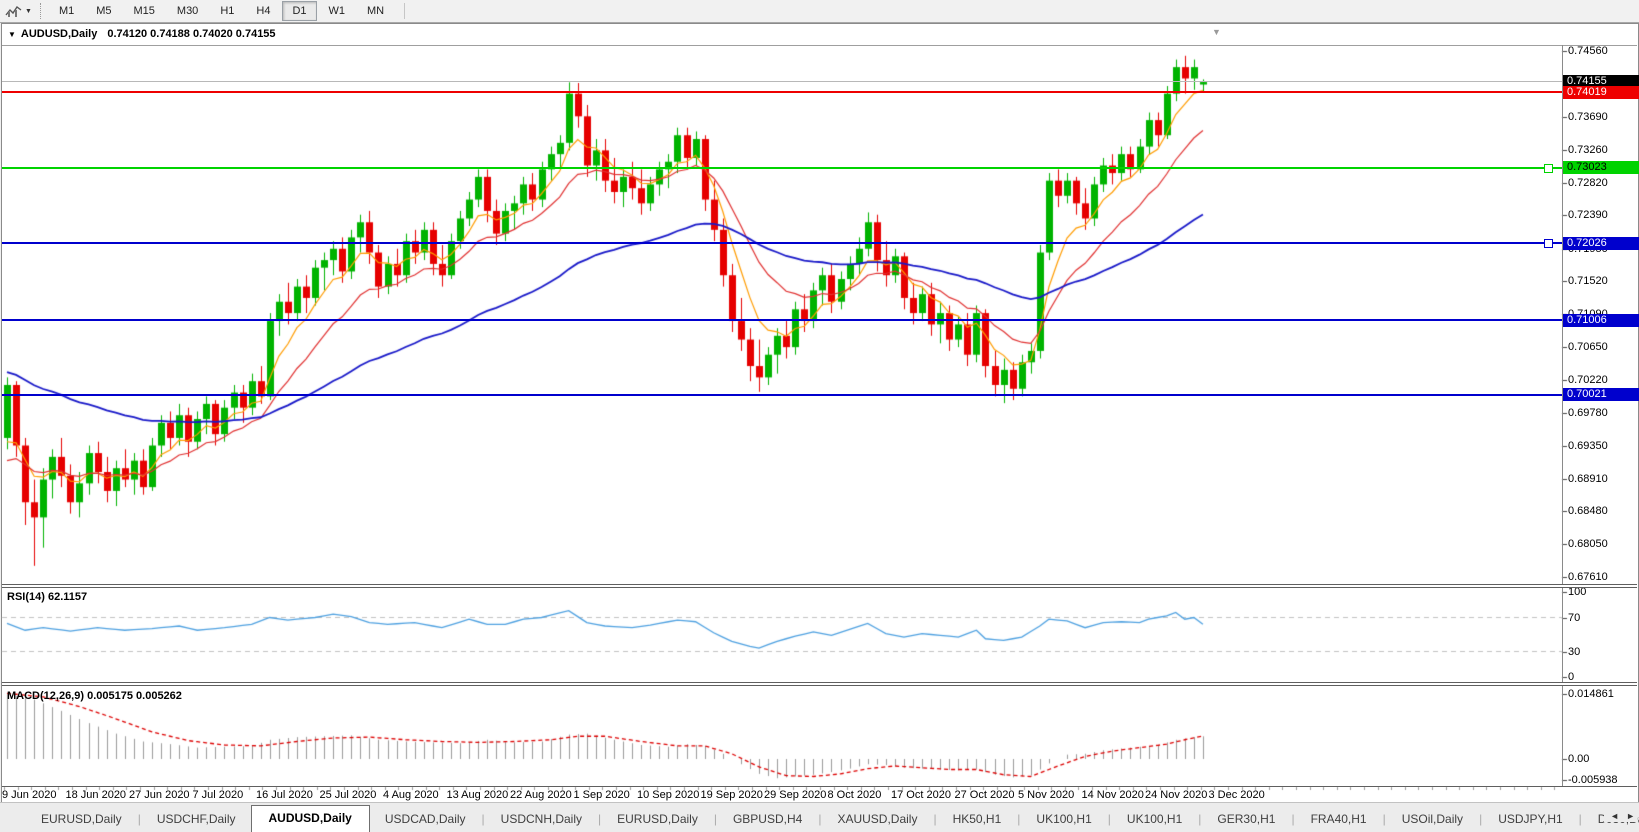 Image resolution: width=1639 pixels, height=832 pixels. What do you see at coordinates (1630, 816) in the screenshot?
I see `tab-scroll-right-icon: ►` at bounding box center [1630, 816].